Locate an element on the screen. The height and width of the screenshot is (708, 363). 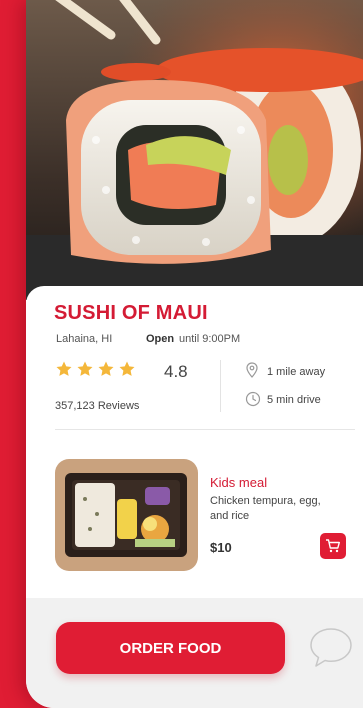
drive-time-text: 5 min drive is located at coordinates (294, 400).